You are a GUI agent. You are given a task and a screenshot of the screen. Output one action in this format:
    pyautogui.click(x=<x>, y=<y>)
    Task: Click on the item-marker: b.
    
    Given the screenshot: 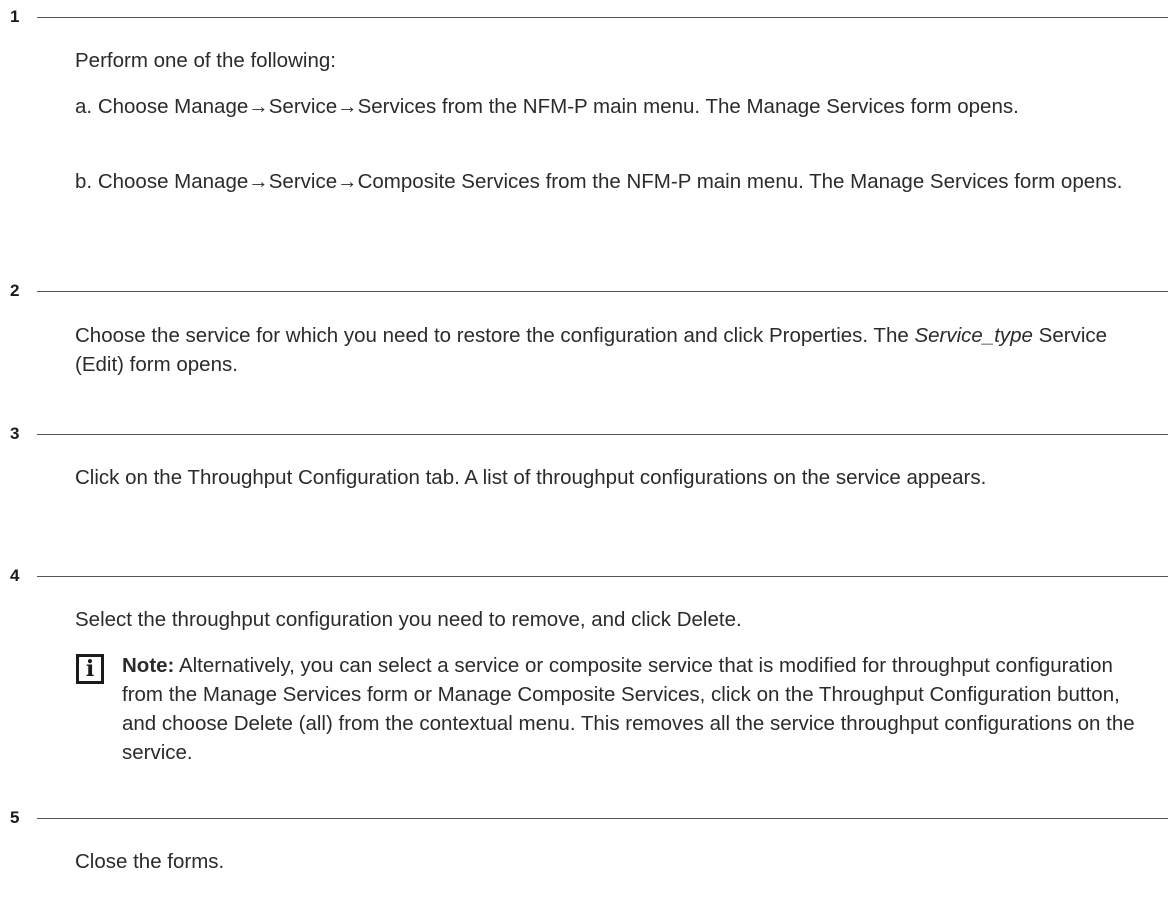 What is the action you would take?
    pyautogui.click(x=84, y=181)
    